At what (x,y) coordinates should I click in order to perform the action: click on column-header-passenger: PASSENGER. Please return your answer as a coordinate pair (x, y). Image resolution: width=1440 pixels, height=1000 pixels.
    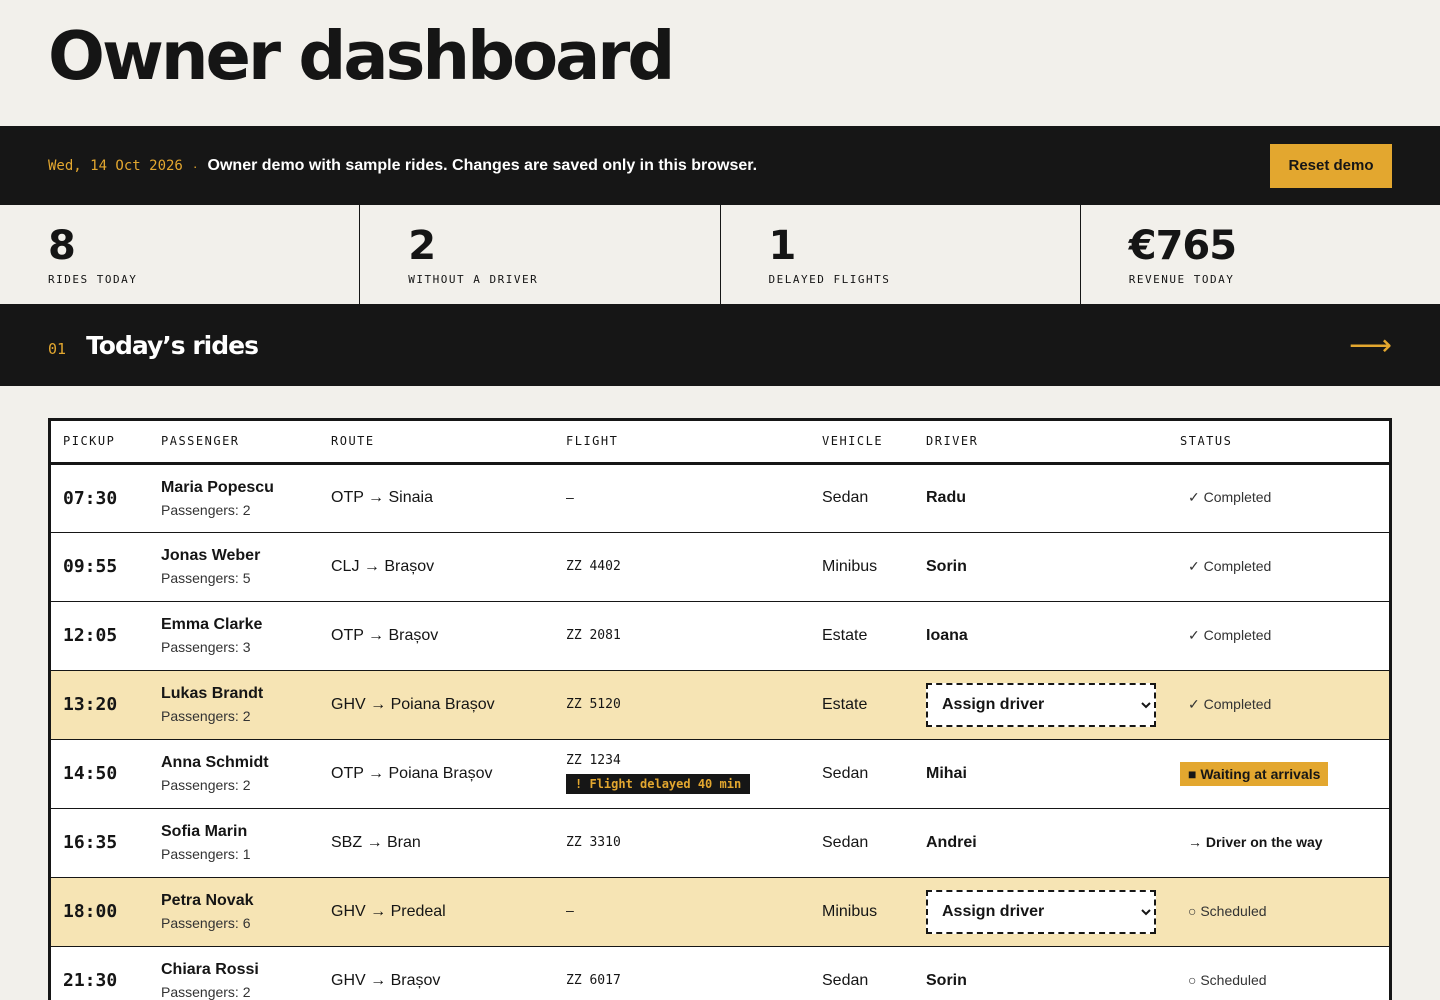
    Looking at the image, I should click on (234, 443).